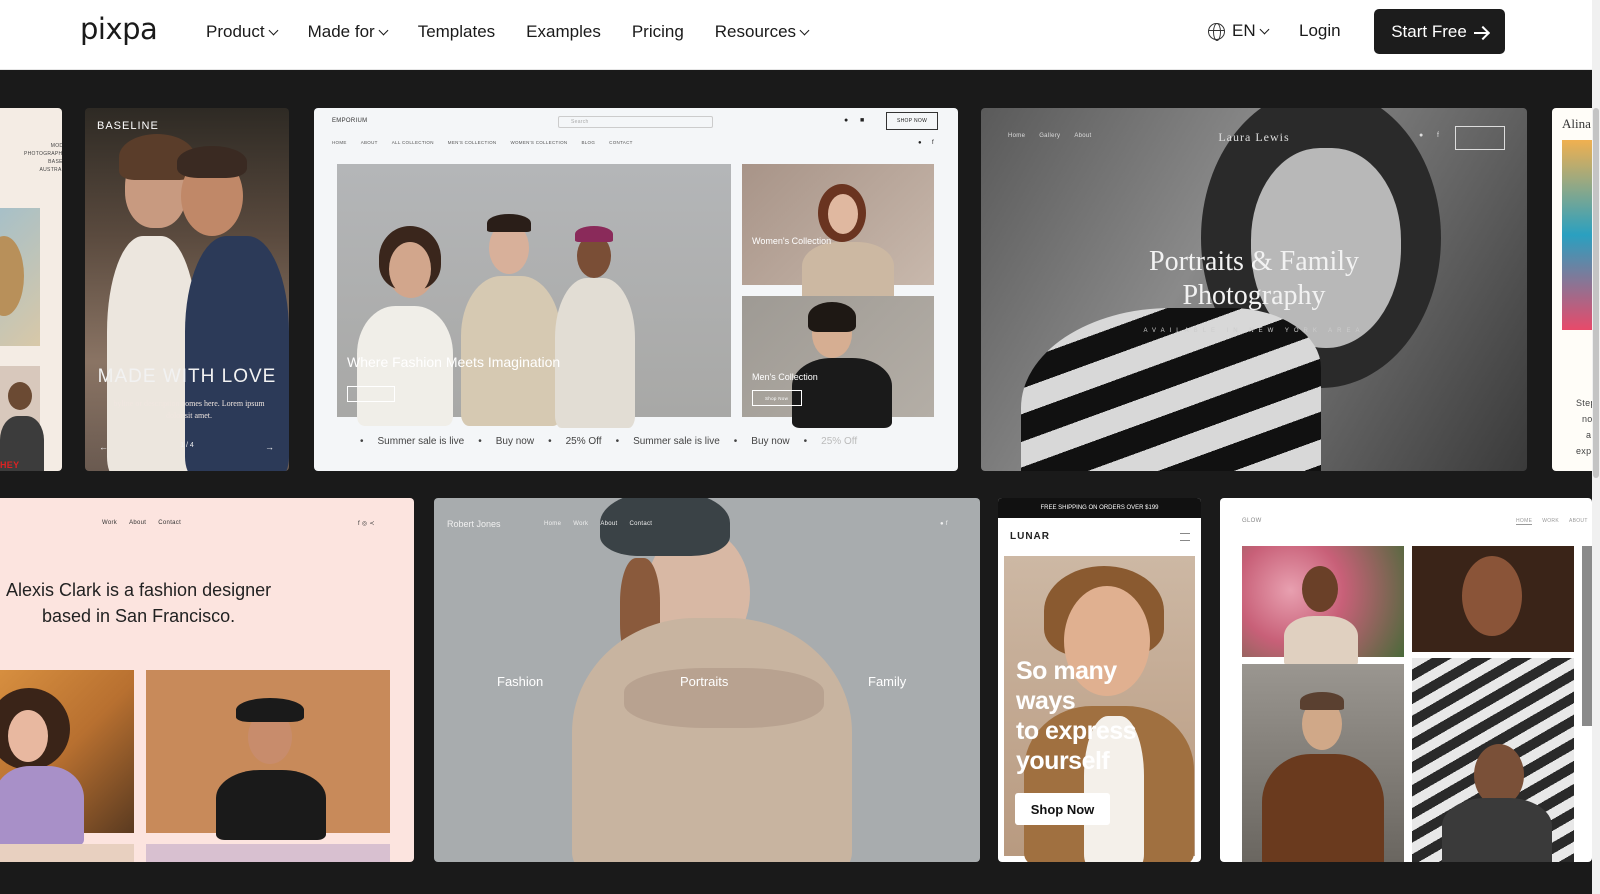  Describe the element at coordinates (10, 465) in the screenshot. I see `partial-left-badge: HEY` at that location.